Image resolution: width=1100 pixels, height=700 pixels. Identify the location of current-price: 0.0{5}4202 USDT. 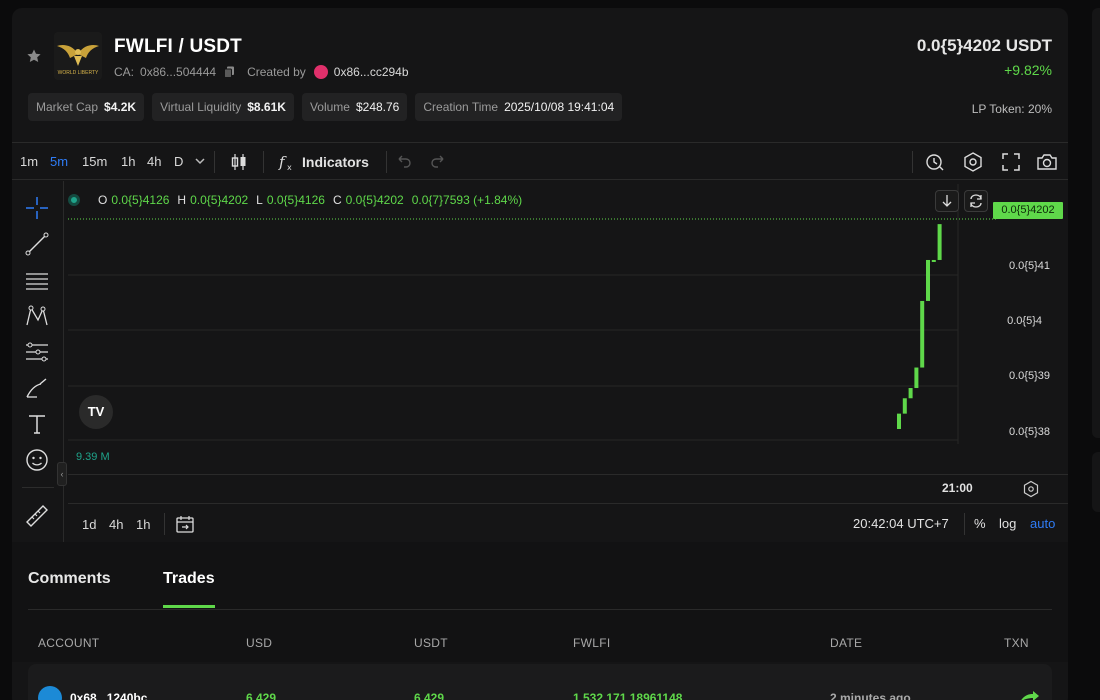
(984, 45).